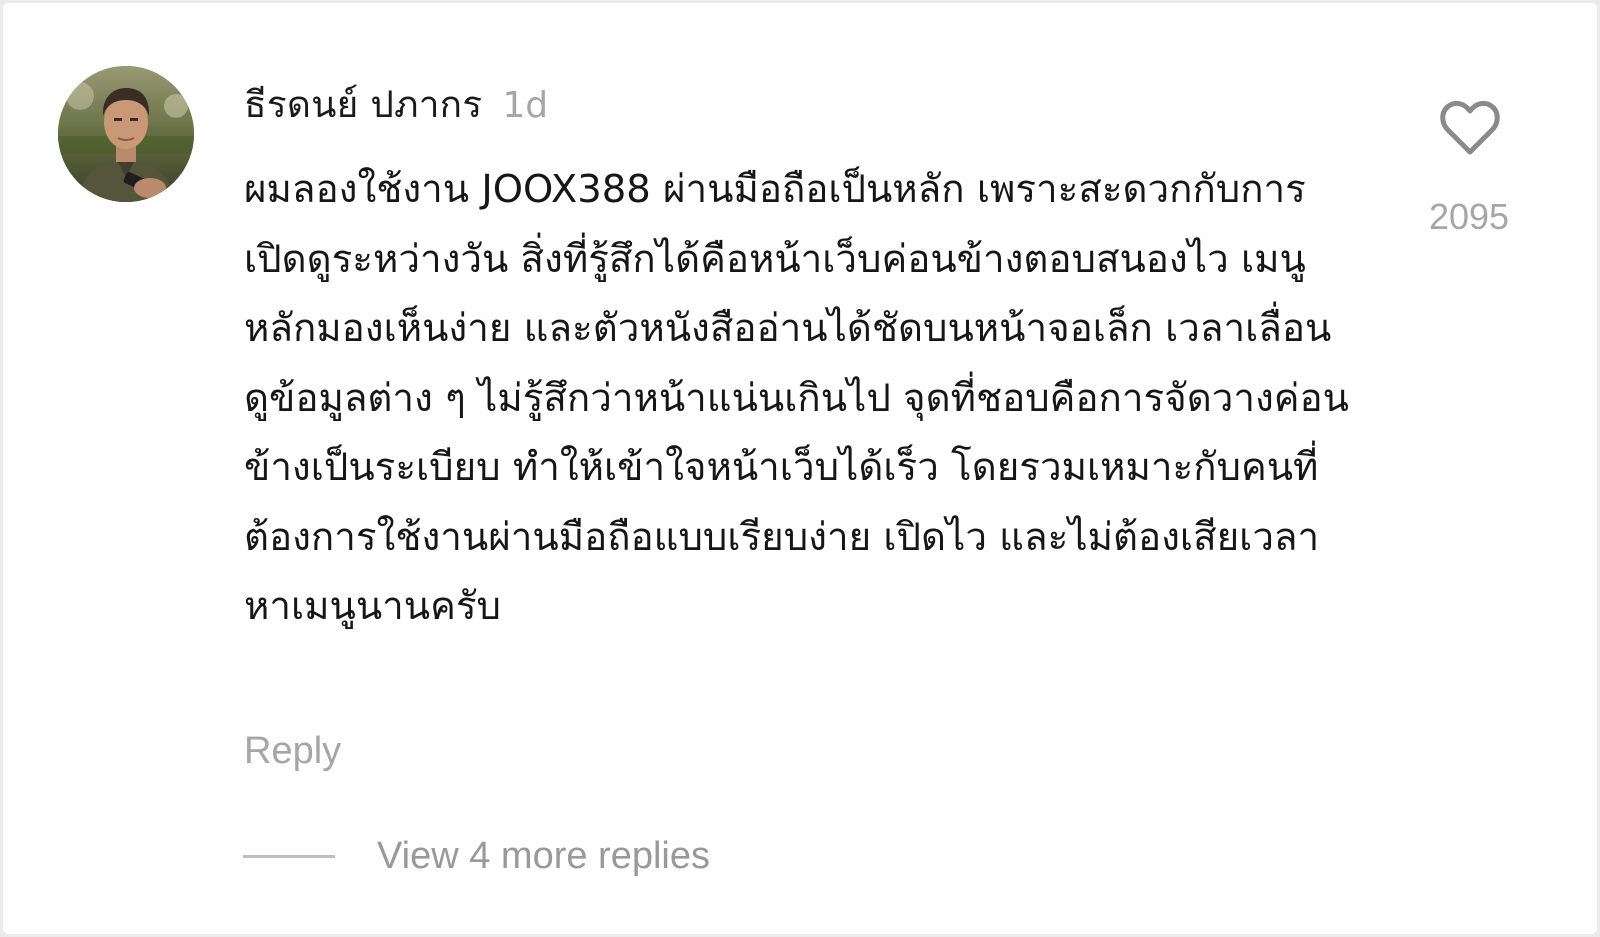 This screenshot has height=937, width=1600. I want to click on author-name: ธีรดนย์ ปภากร, so click(363, 104).